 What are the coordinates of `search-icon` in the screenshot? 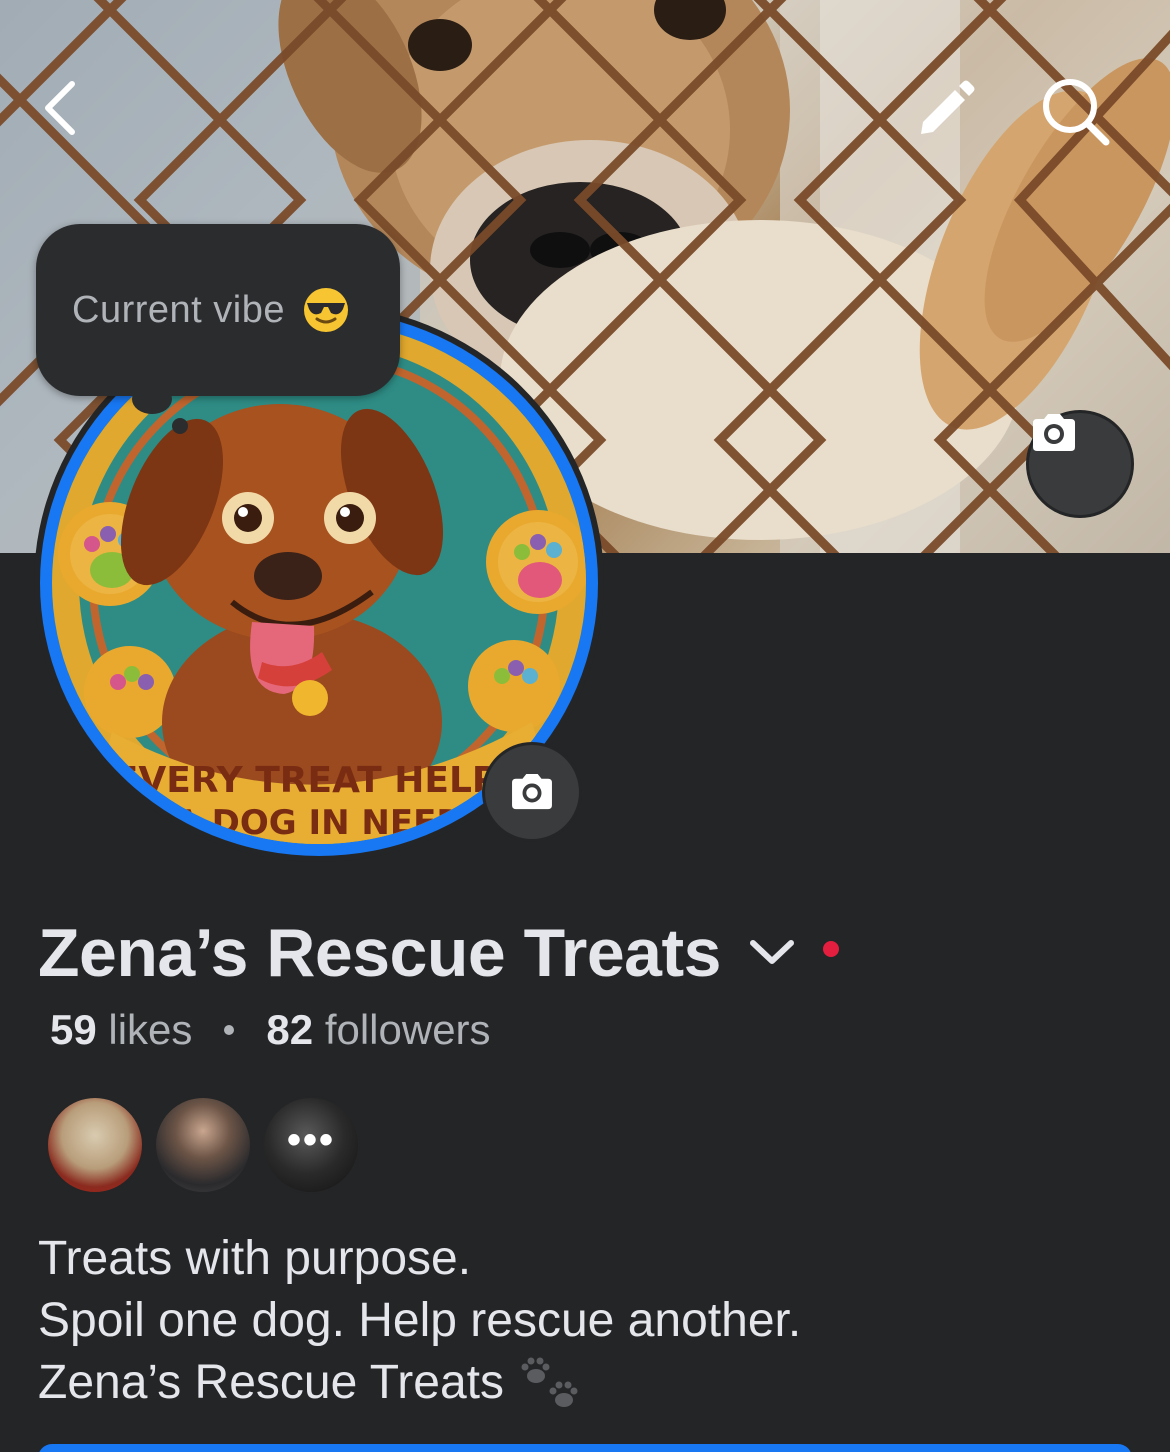 It's located at (1076, 112).